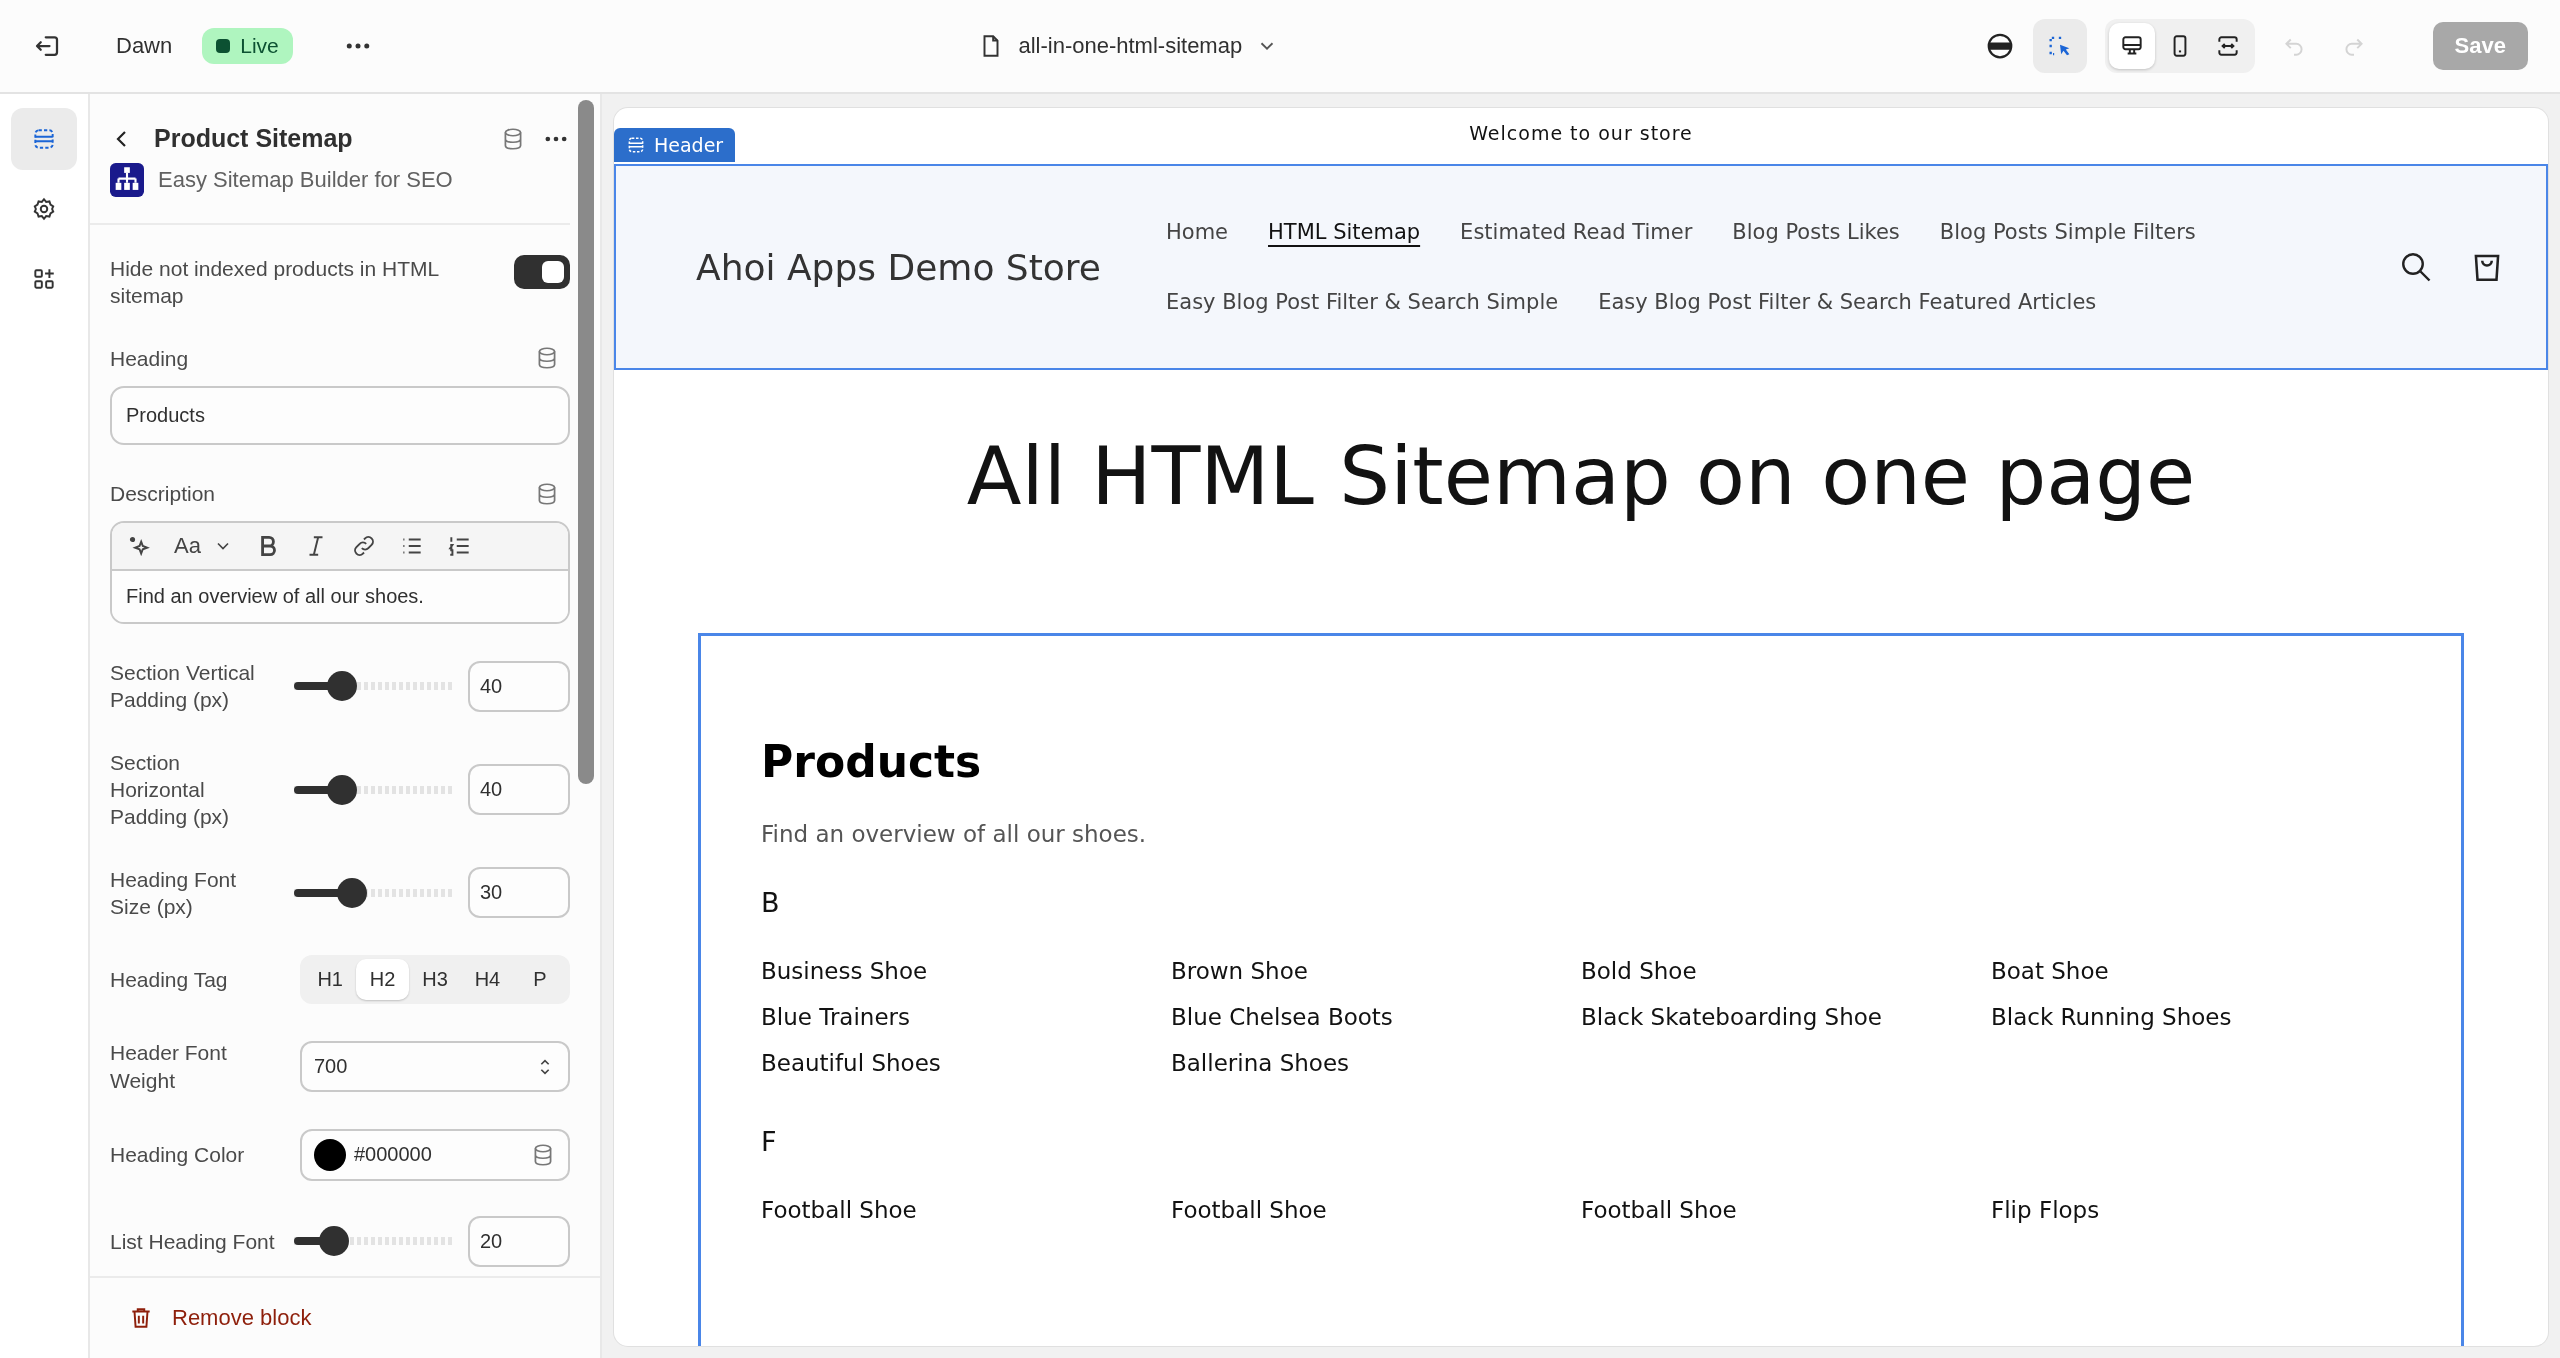  What do you see at coordinates (2059, 46) in the screenshot?
I see `inspector-button` at bounding box center [2059, 46].